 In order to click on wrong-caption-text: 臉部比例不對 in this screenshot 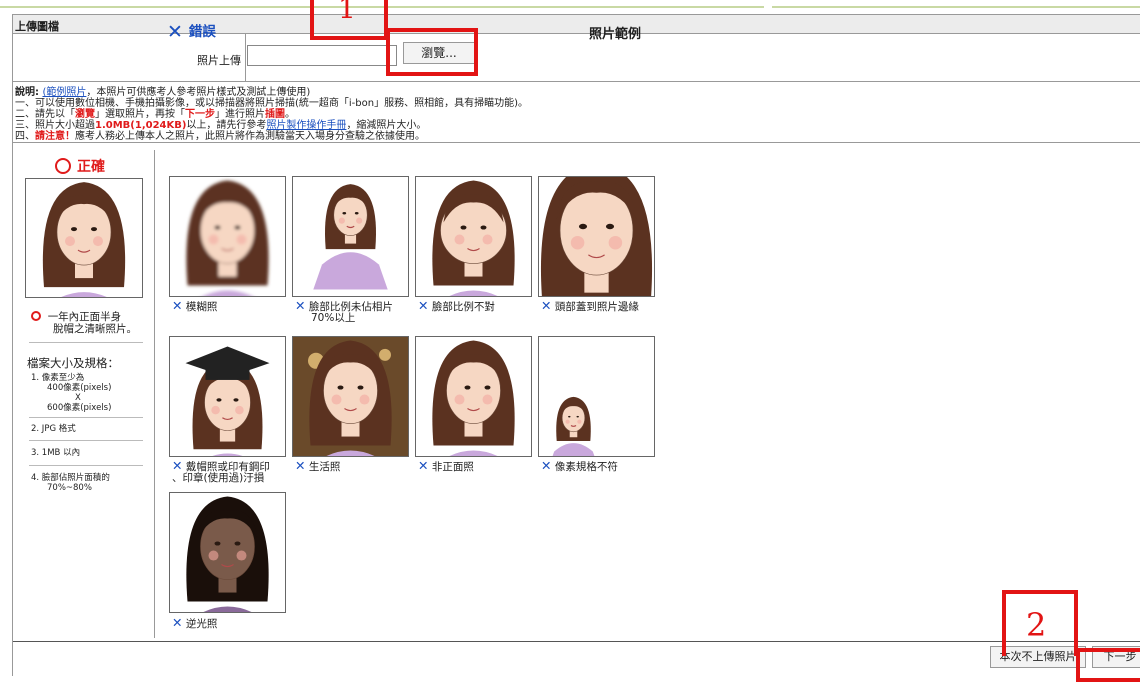, I will do `click(463, 307)`.